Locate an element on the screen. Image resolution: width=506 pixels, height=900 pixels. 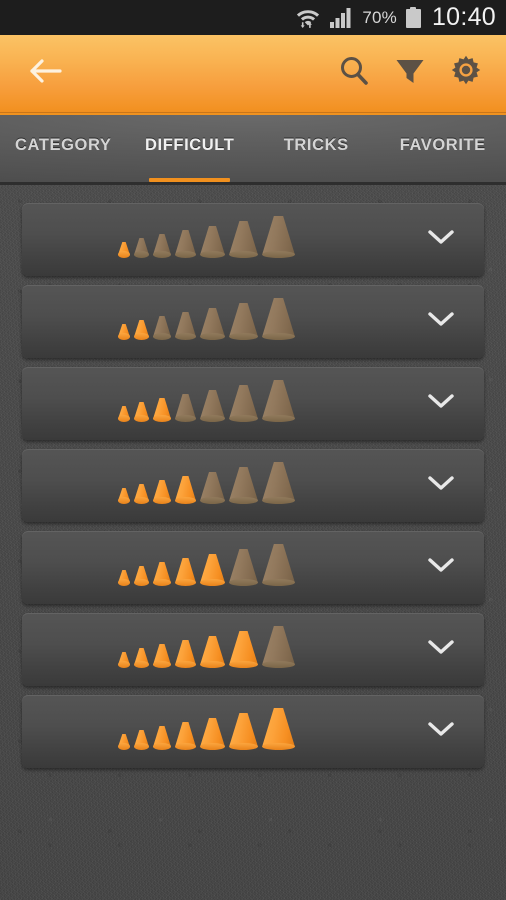
wifi-icon is located at coordinates (308, 18).